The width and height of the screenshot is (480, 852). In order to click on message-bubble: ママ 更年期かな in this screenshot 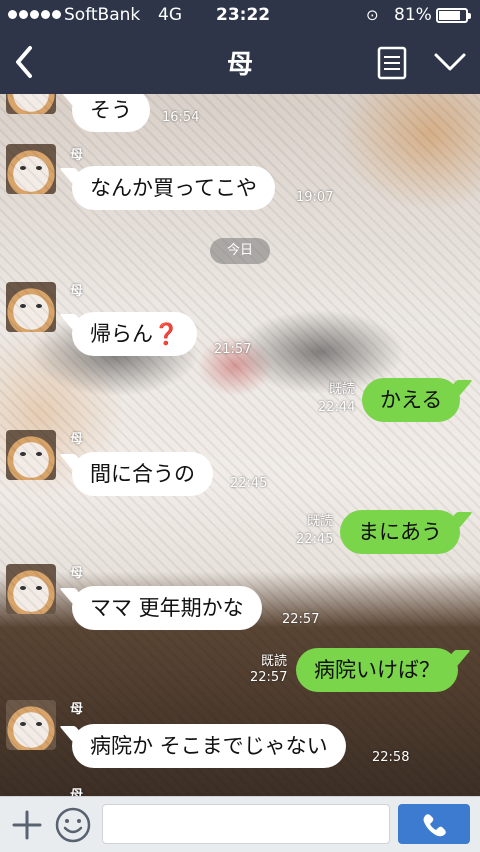, I will do `click(167, 608)`.